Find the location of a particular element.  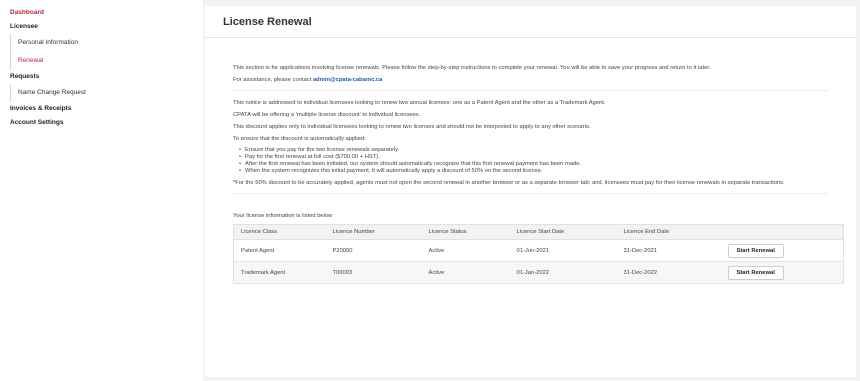

support-email-link: admin@cpata-cabamc.ca is located at coordinates (347, 80).